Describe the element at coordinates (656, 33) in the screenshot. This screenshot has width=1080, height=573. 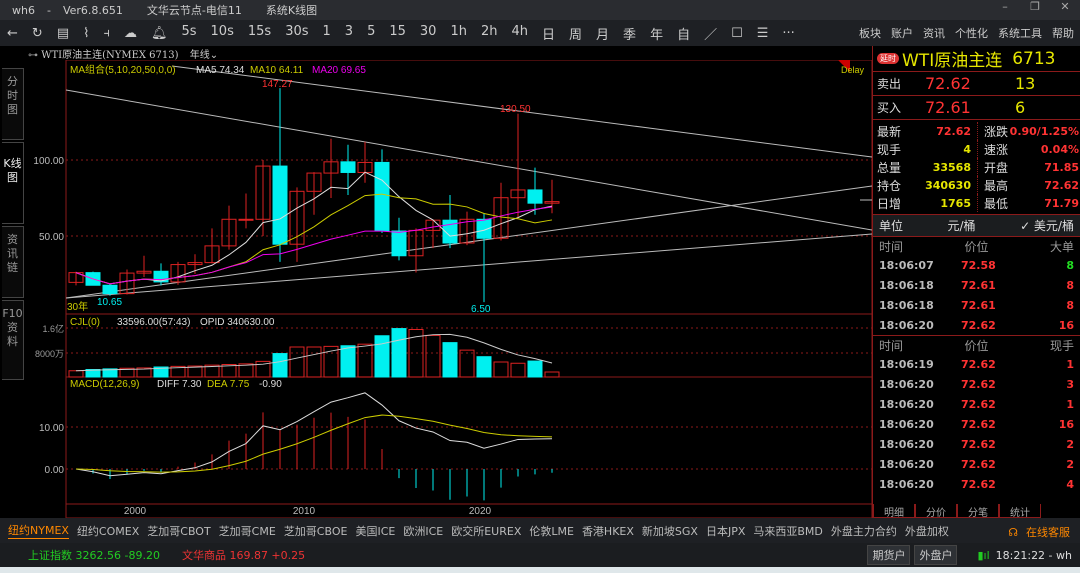
I see `period-16: 年` at that location.